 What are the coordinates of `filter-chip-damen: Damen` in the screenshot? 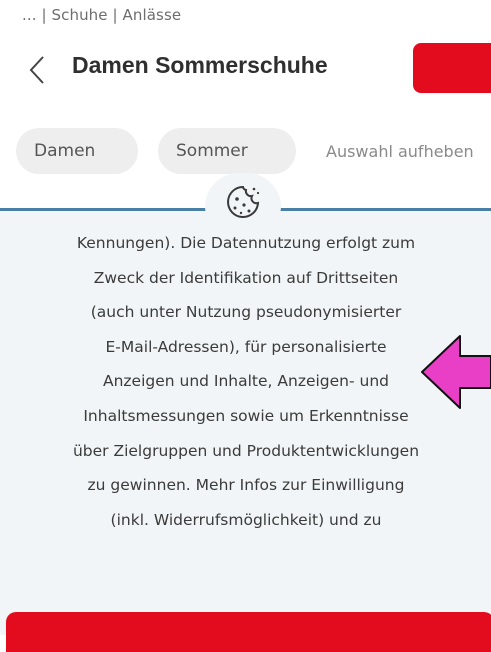 It's located at (77, 151).